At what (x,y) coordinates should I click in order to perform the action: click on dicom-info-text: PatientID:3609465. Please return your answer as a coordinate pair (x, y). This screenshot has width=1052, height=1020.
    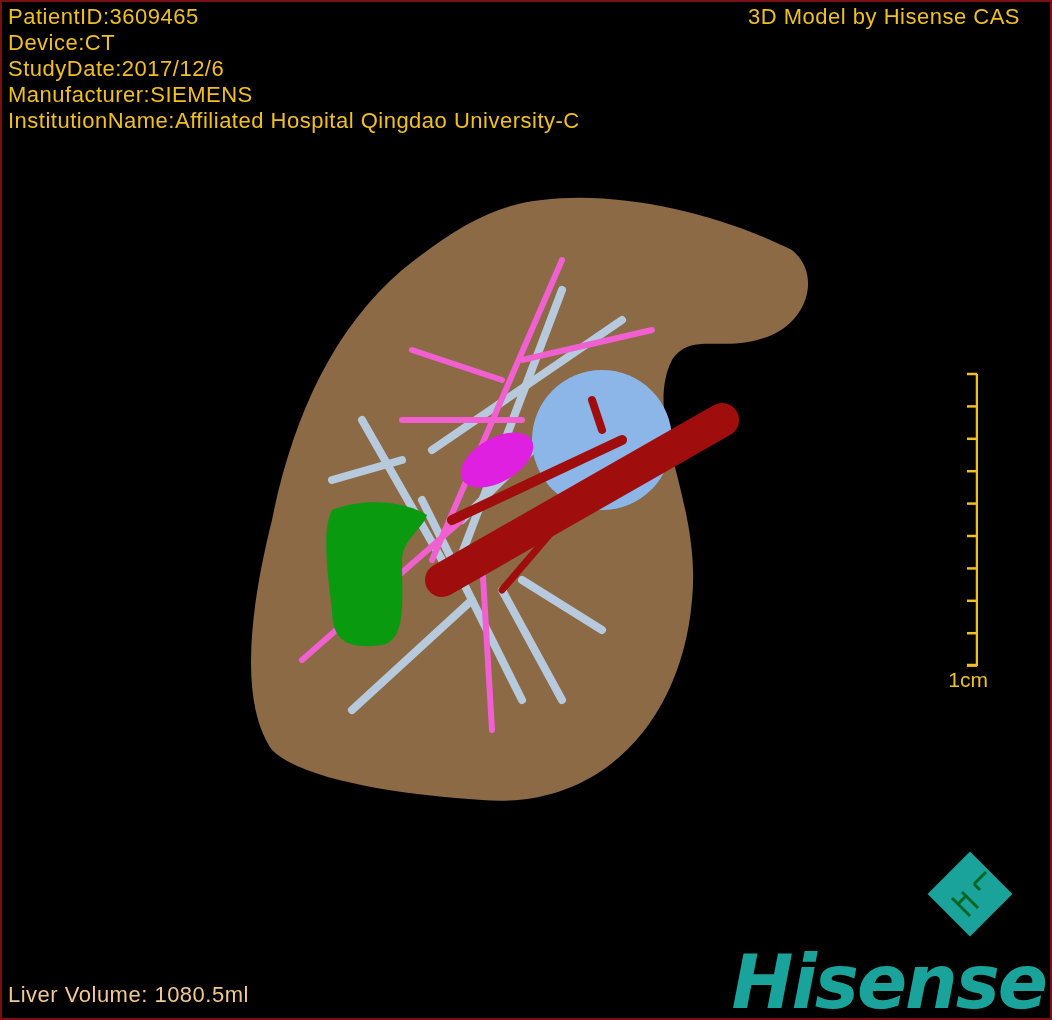
    Looking at the image, I should click on (104, 17).